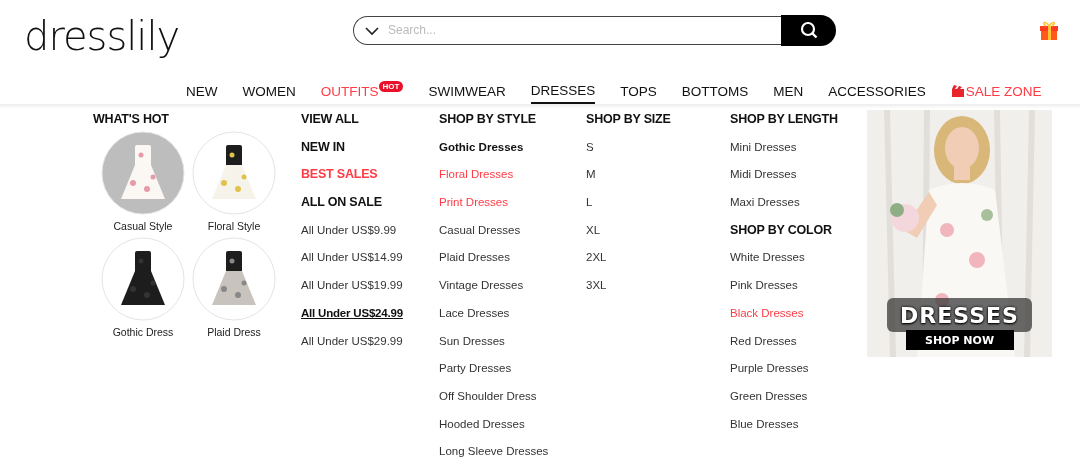 The width and height of the screenshot is (1080, 459). I want to click on menu-link: M, so click(591, 180).